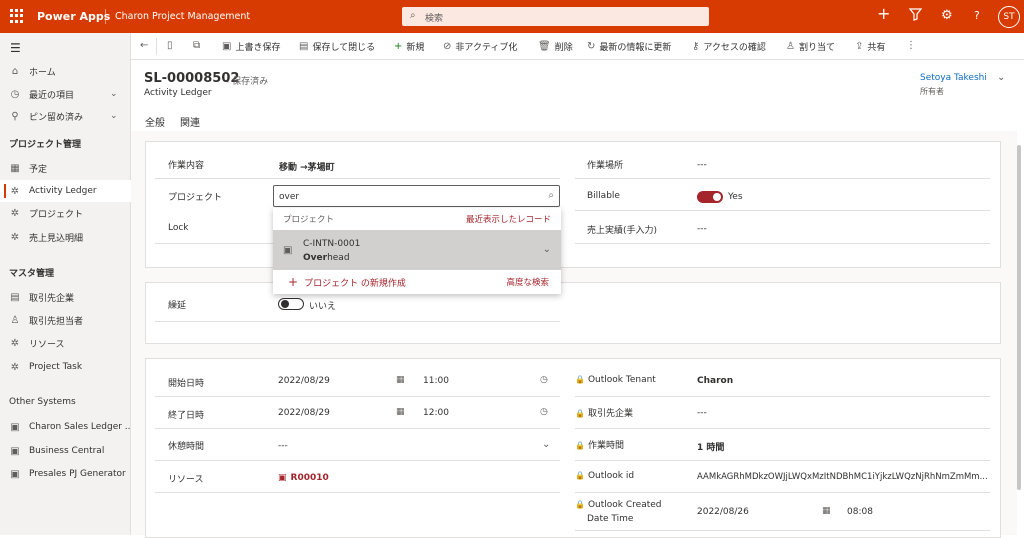  What do you see at coordinates (56, 238) in the screenshot?
I see `sidebar-item-label: 売上見込明細` at bounding box center [56, 238].